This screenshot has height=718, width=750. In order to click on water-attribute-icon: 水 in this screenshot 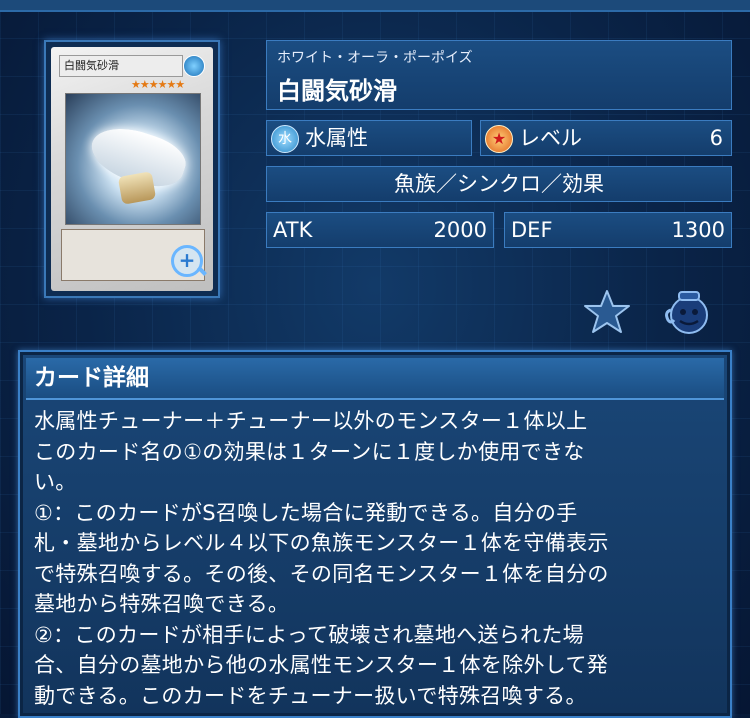, I will do `click(285, 139)`.